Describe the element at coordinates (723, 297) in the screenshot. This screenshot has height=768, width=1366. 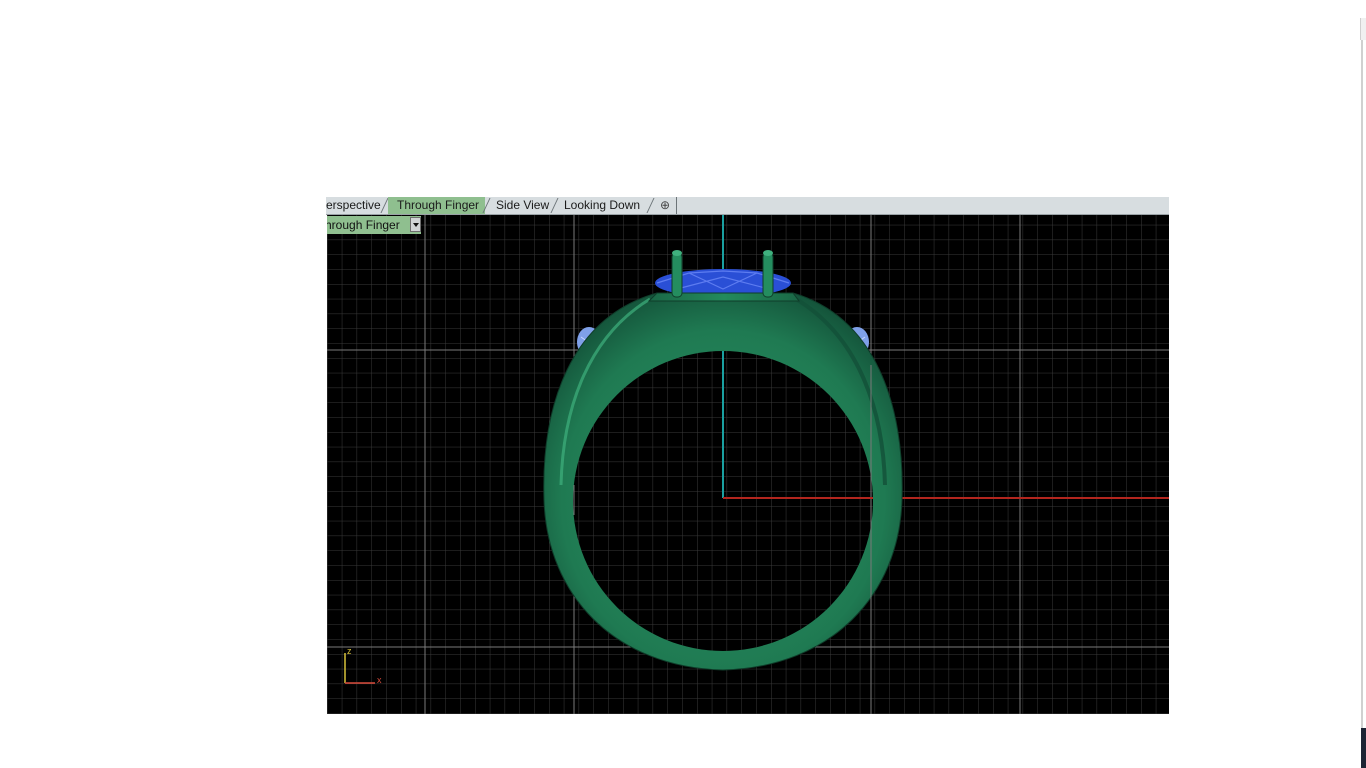
I see `ring-head-top` at that location.